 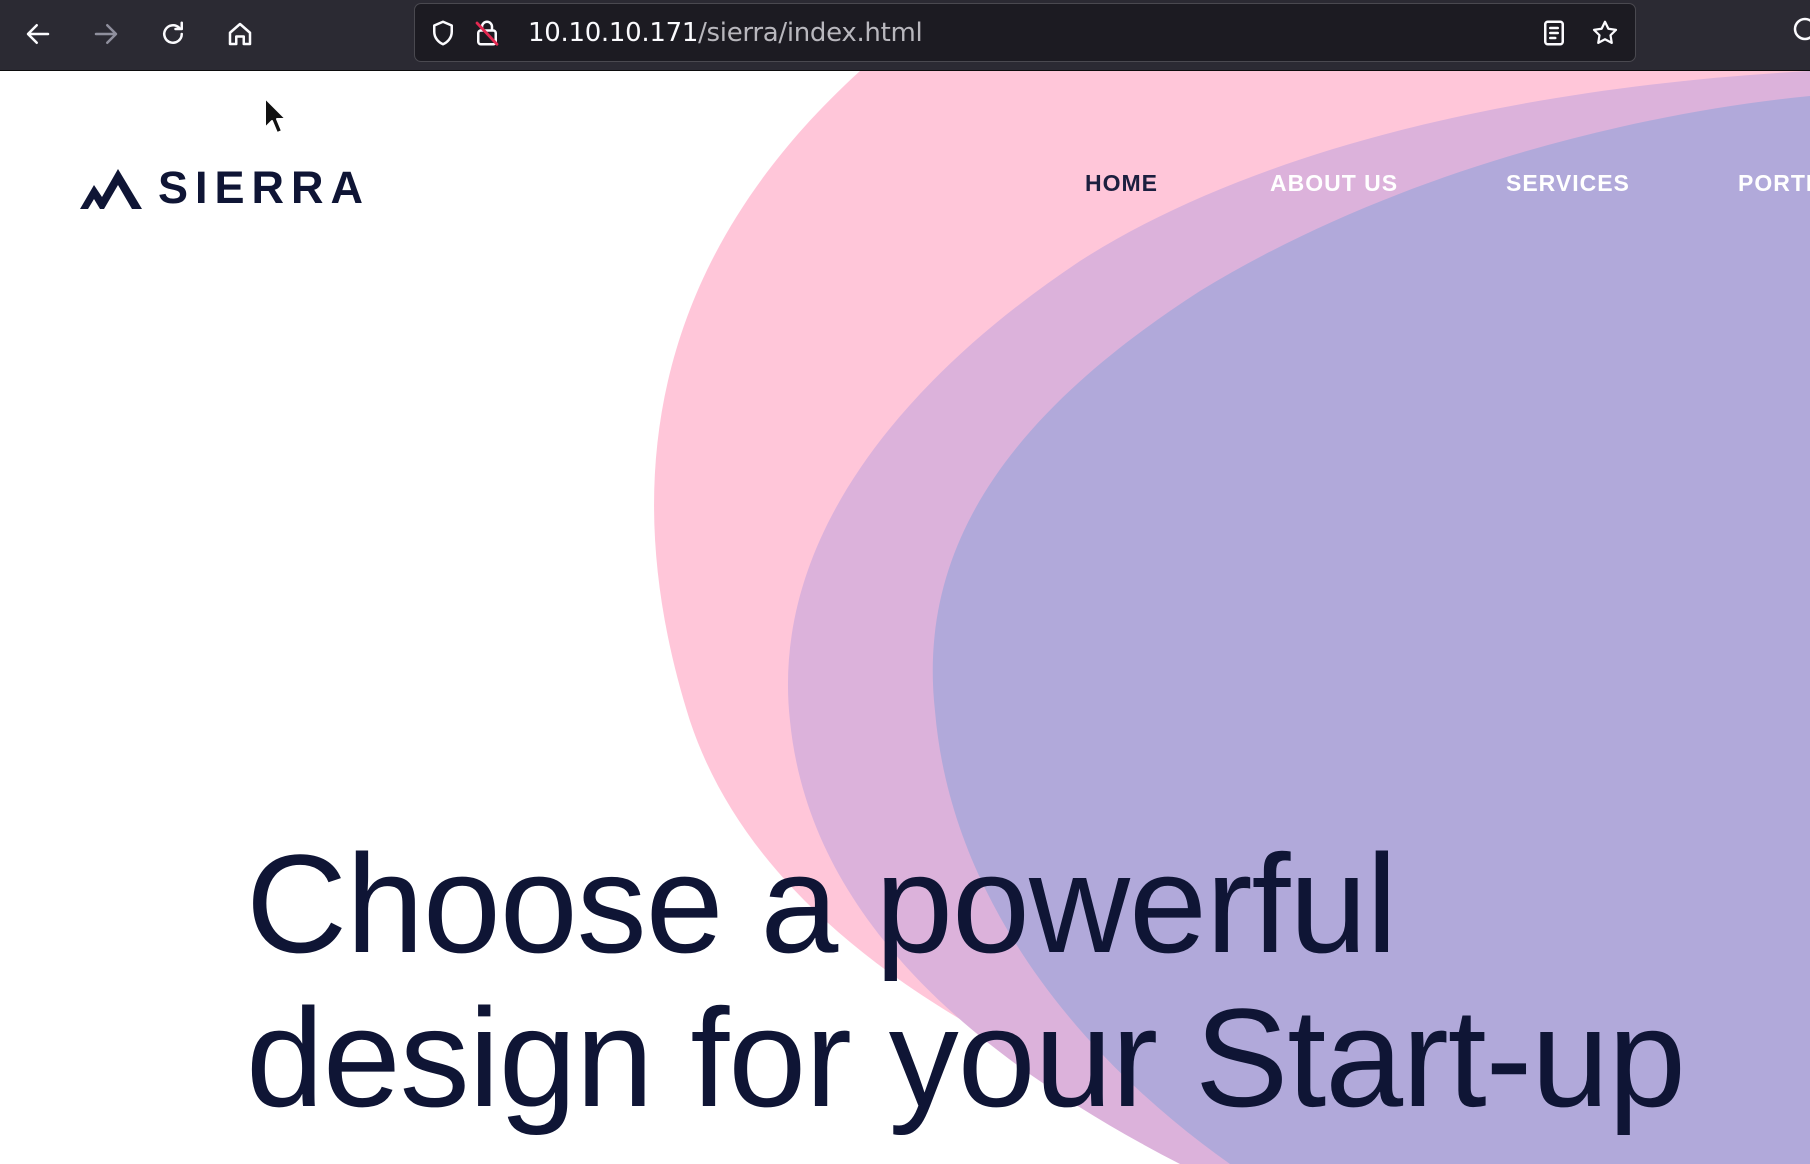 I want to click on nav-services: SERVICES, so click(x=1568, y=183).